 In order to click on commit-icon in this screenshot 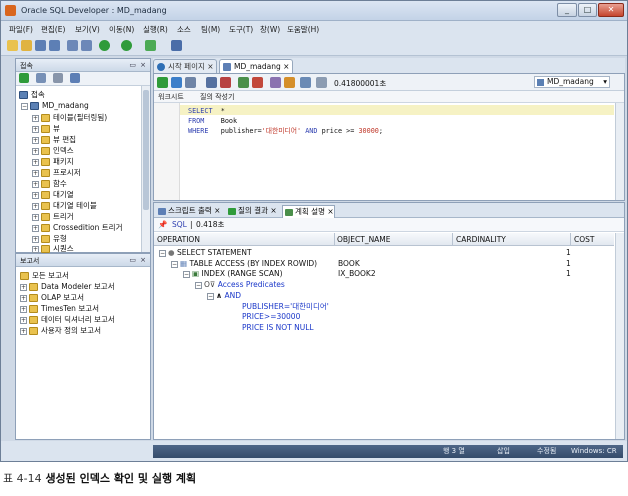, I will do `click(211, 82)`.